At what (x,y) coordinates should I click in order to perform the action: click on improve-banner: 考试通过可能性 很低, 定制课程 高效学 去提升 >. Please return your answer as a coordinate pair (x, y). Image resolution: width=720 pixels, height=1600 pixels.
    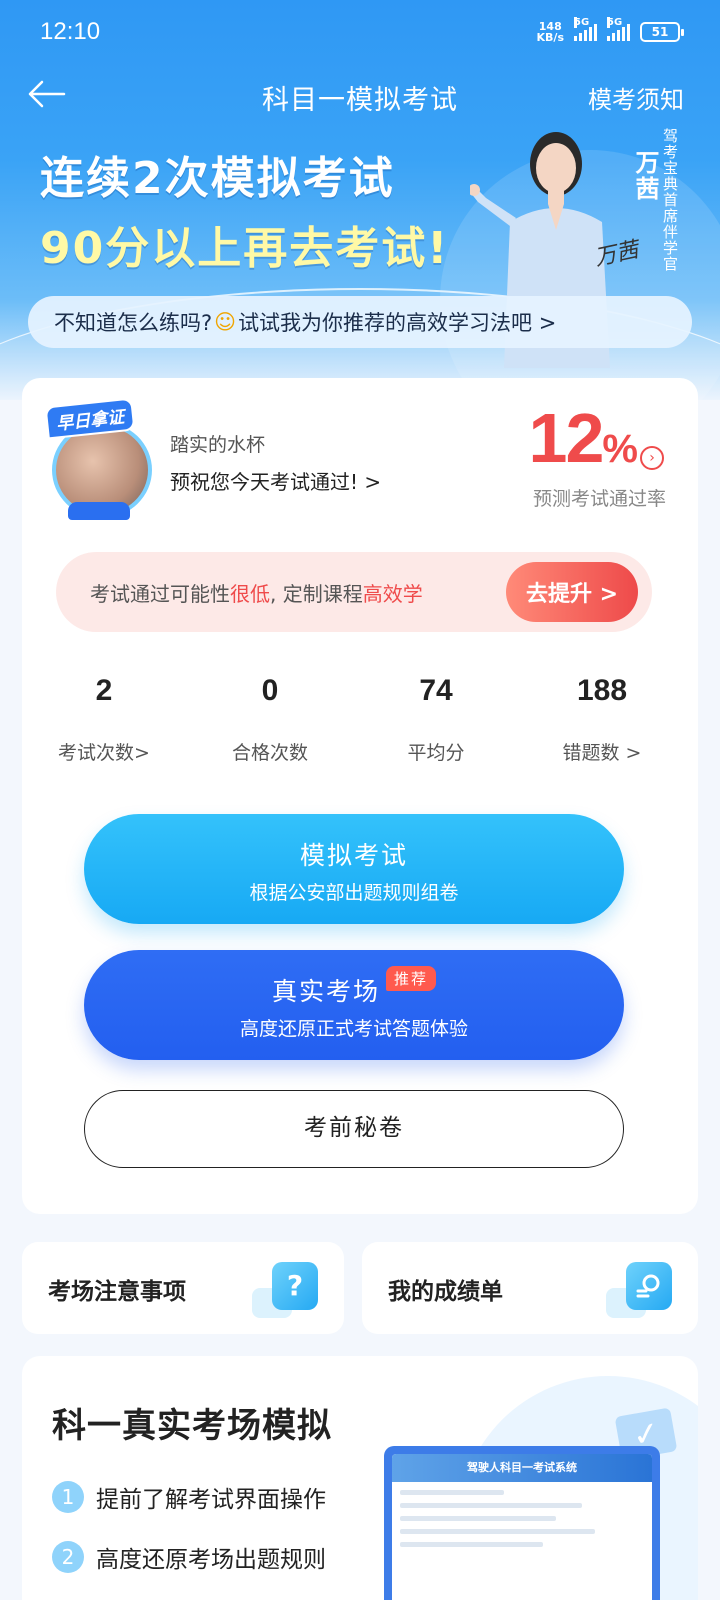
    Looking at the image, I should click on (354, 592).